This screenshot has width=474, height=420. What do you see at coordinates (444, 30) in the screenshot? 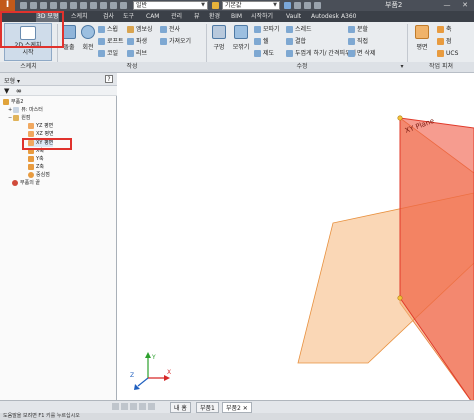
I see `axis-button: 축` at bounding box center [444, 30].